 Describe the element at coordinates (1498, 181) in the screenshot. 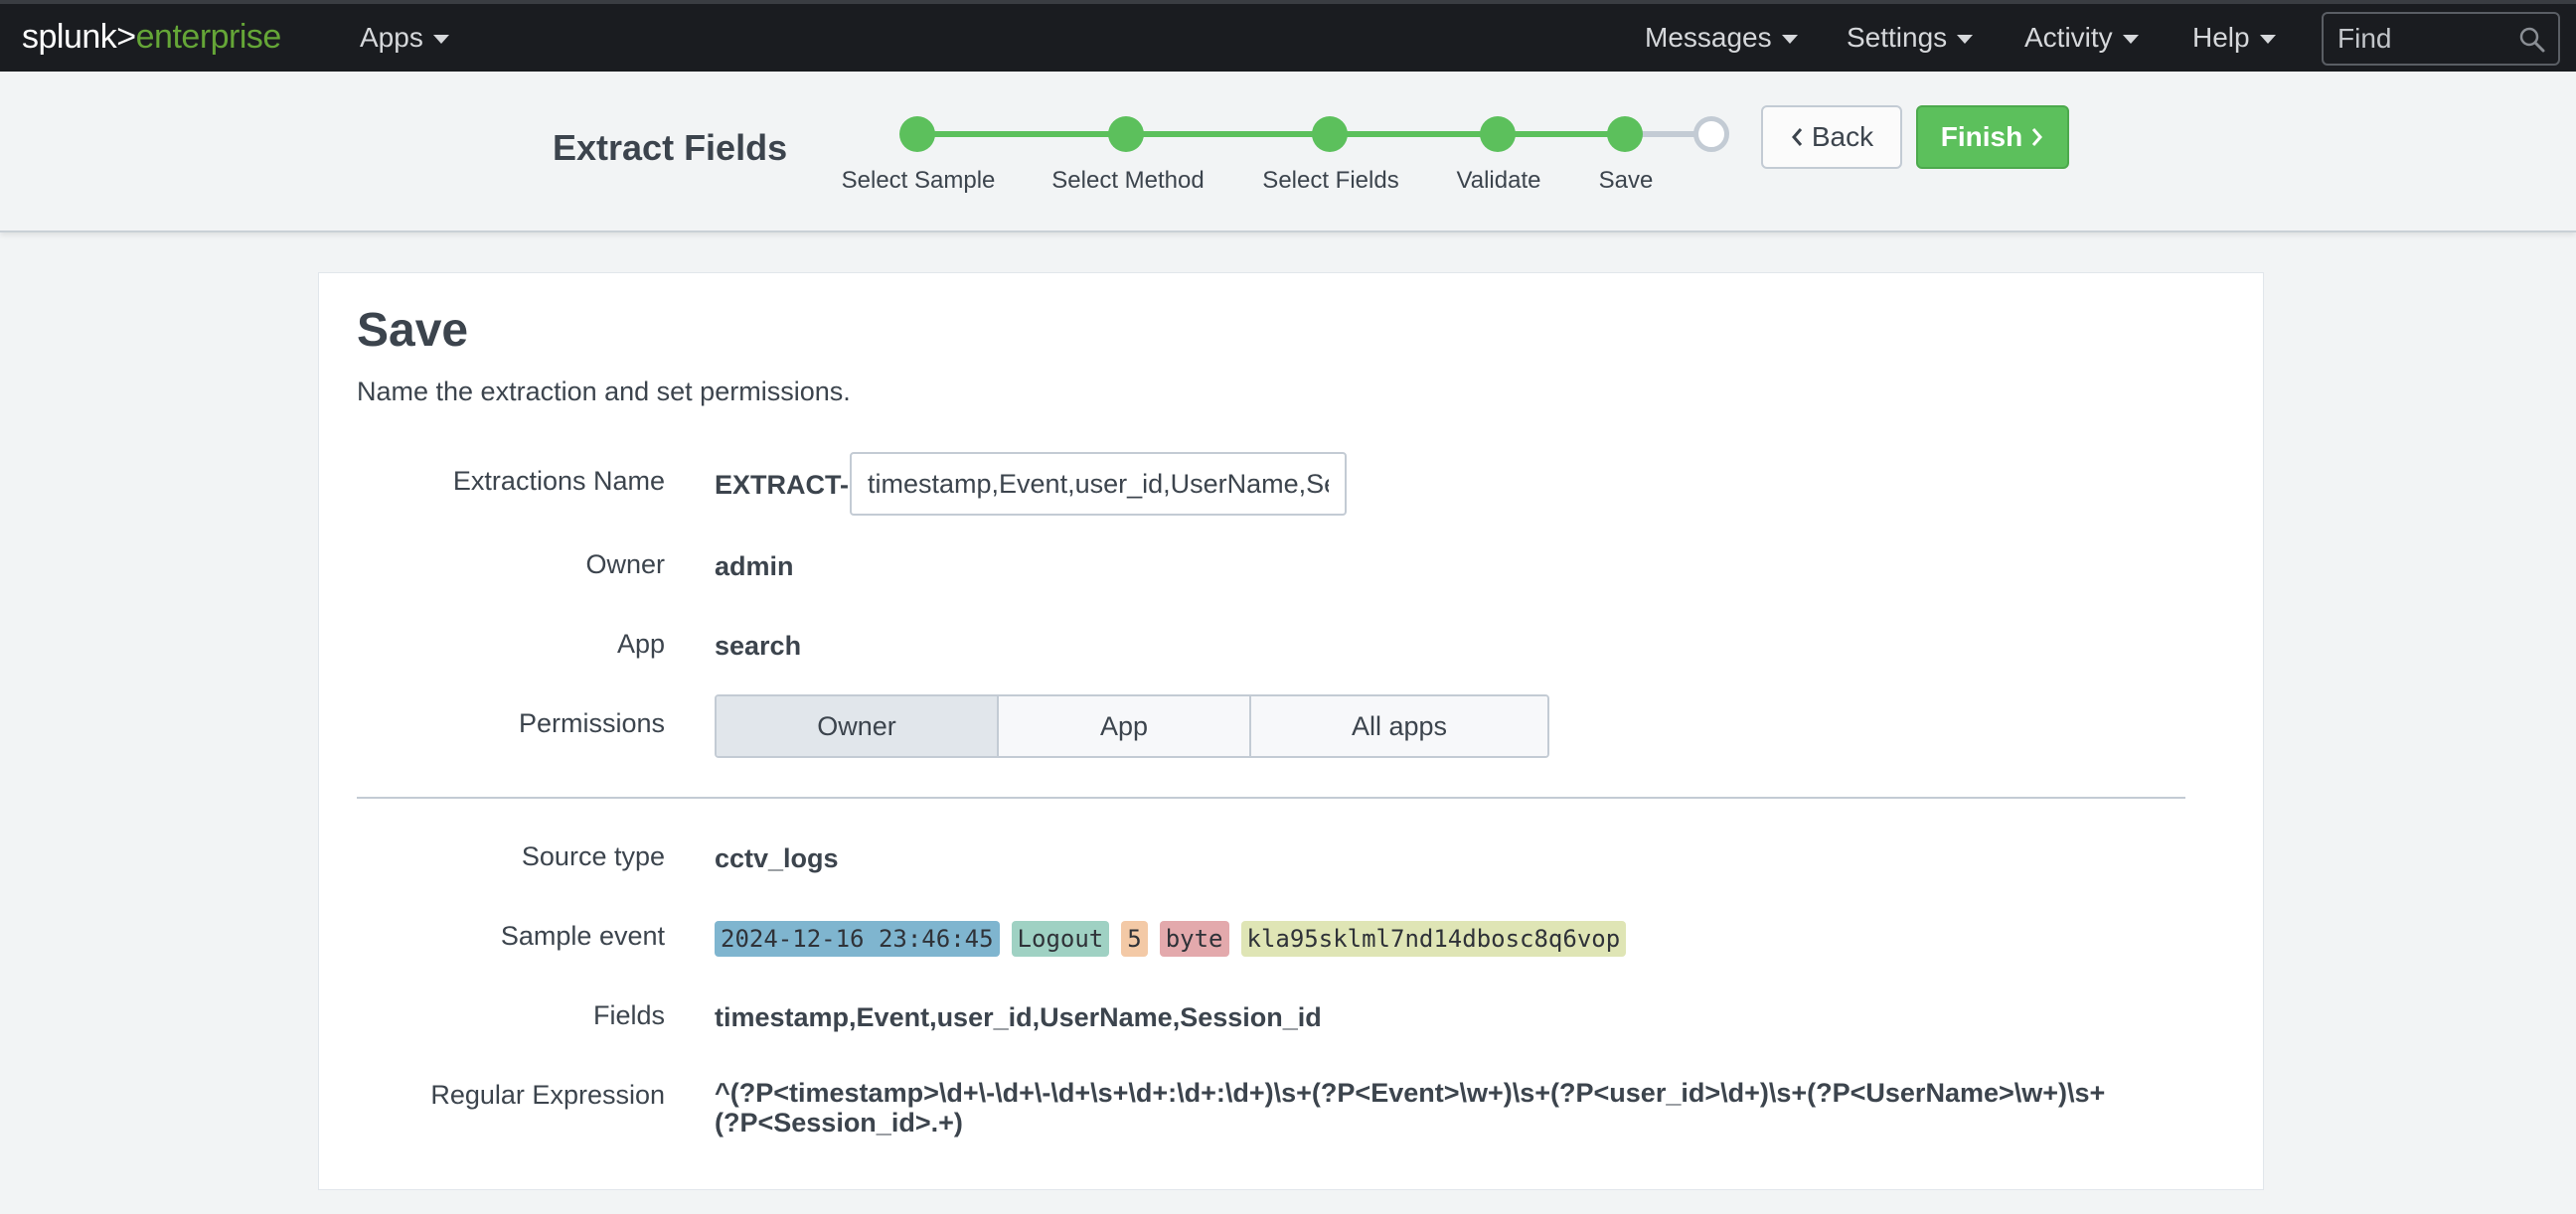

I see `step-label-validate: Validate` at that location.